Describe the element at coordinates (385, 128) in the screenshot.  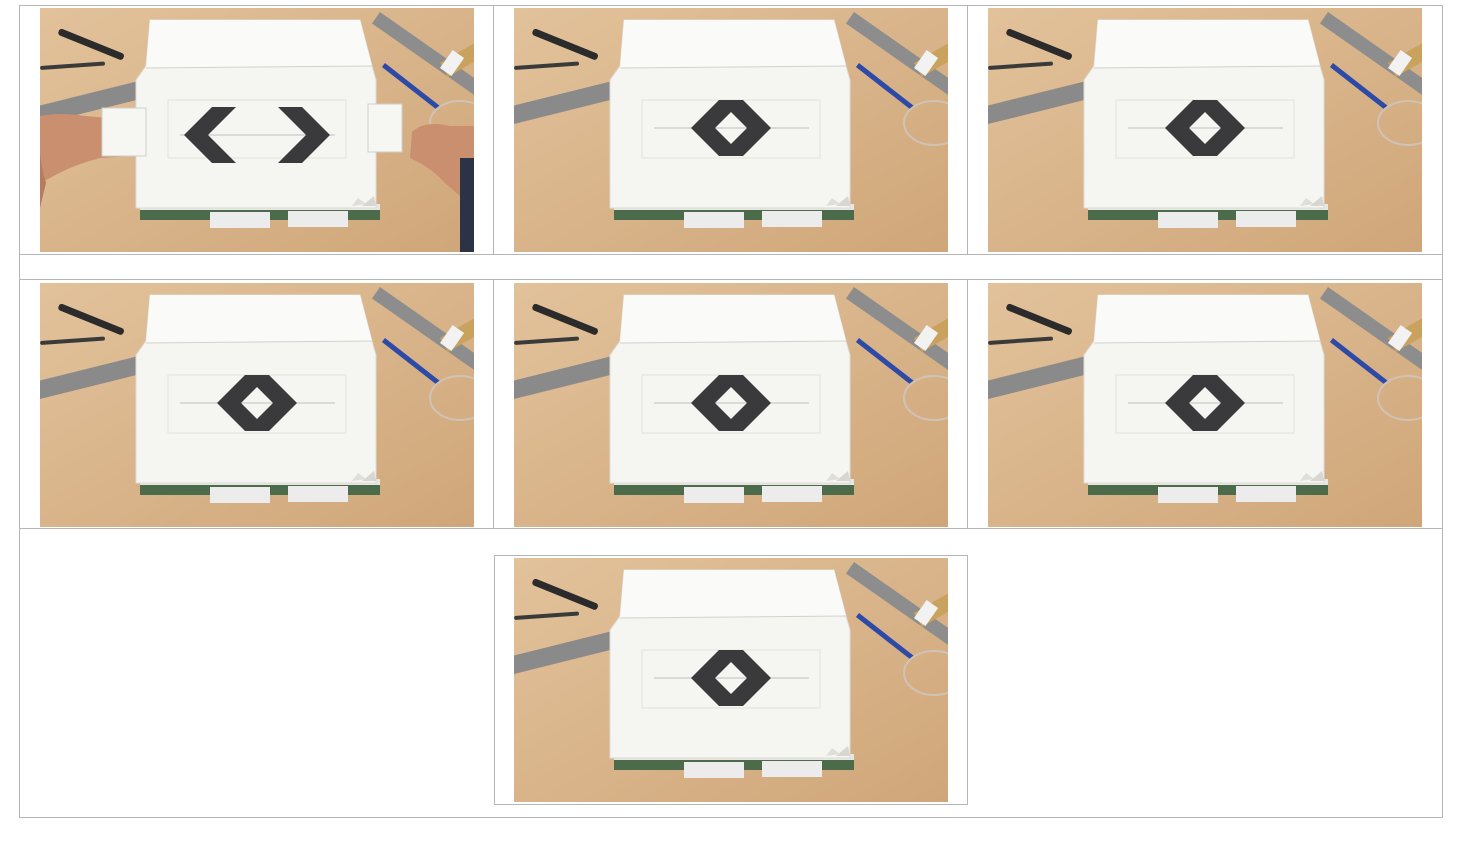
I see `paper-tab-right` at that location.